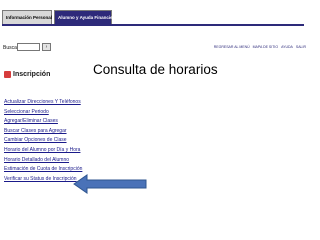  Describe the element at coordinates (85, 17) in the screenshot. I see `tab-student-financial-aid: Alumno y Ayuda Financiera` at that location.